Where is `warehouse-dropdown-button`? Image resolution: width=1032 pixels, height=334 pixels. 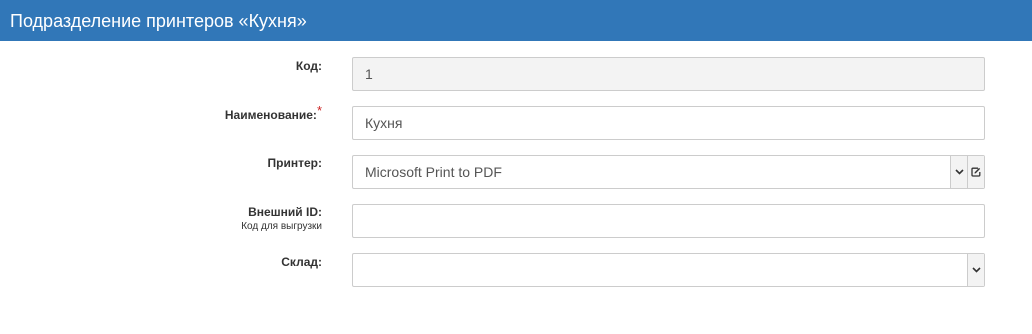
warehouse-dropdown-button is located at coordinates (975, 270).